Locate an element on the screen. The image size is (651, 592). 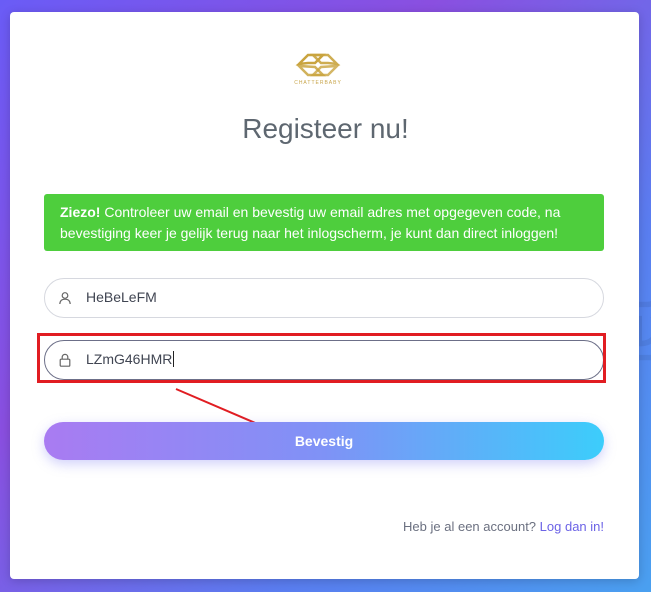
username-value: HeBeLeFM is located at coordinates (121, 297).